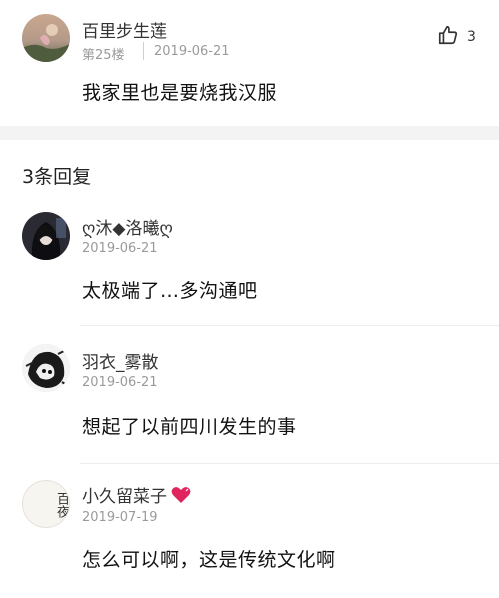 The height and width of the screenshot is (598, 499). Describe the element at coordinates (103, 55) in the screenshot. I see `main-comment-floor: 第25楼` at that location.